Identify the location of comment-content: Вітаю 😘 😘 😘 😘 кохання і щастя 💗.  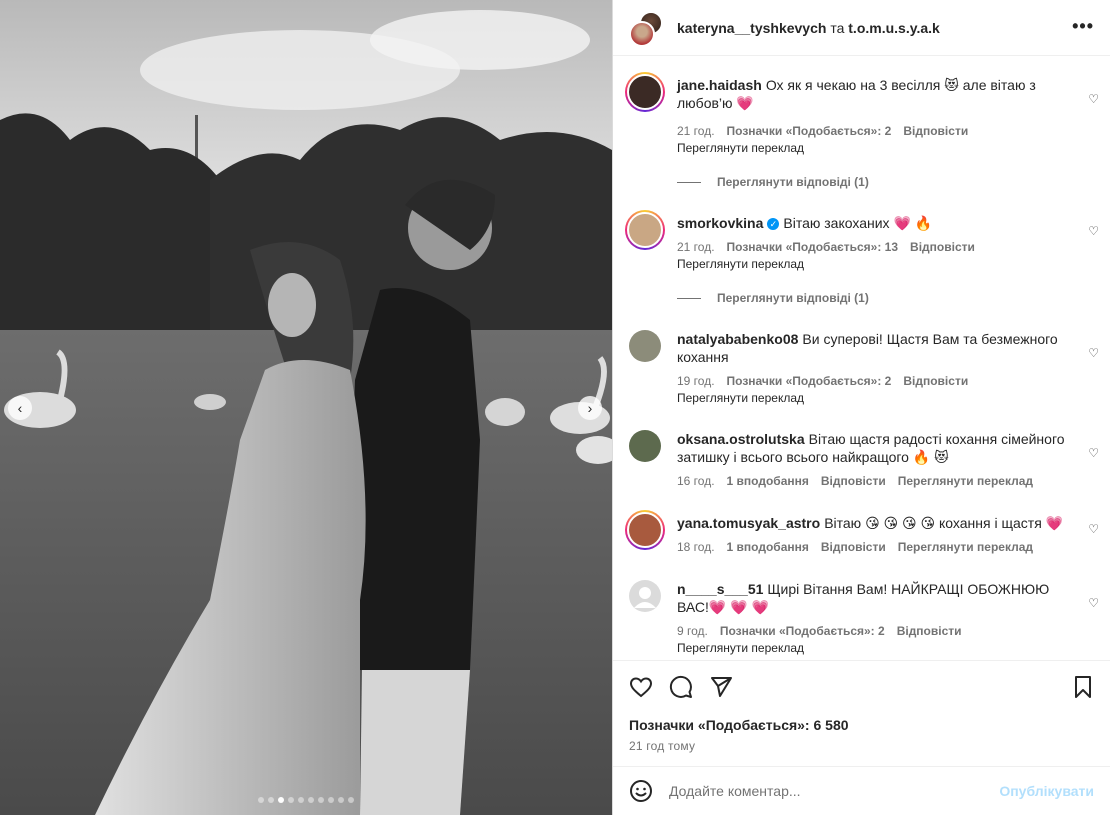
(944, 523).